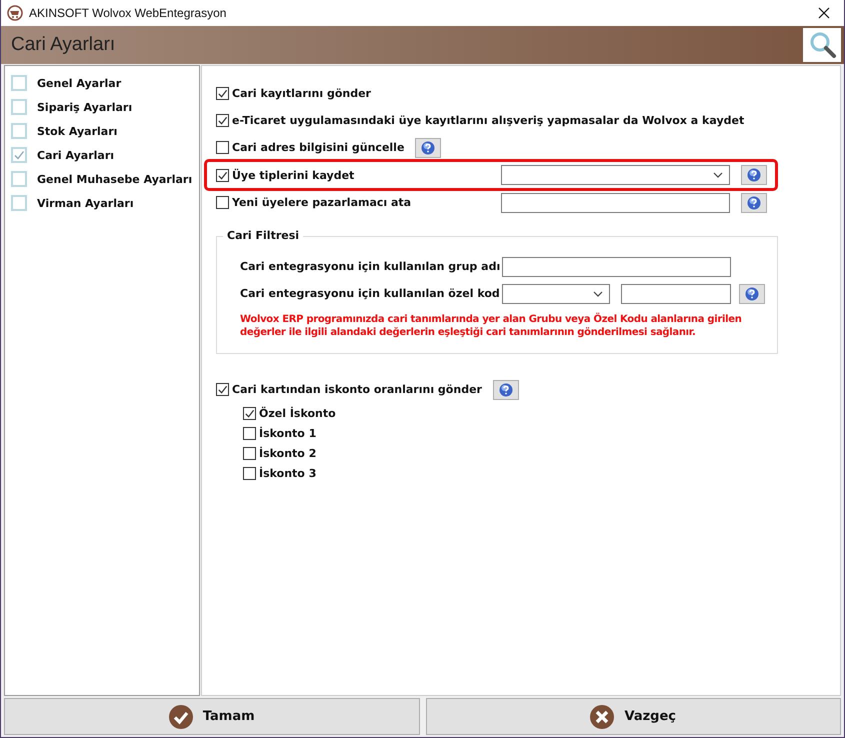  What do you see at coordinates (84, 107) in the screenshot?
I see `sidebar-item: Sipariş Ayarları` at bounding box center [84, 107].